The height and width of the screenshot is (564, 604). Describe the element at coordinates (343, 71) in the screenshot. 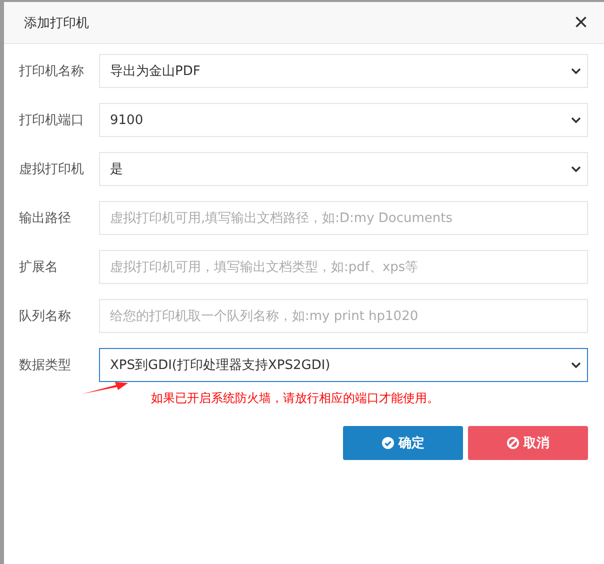

I see `select-field: 导出为金山PDF` at that location.